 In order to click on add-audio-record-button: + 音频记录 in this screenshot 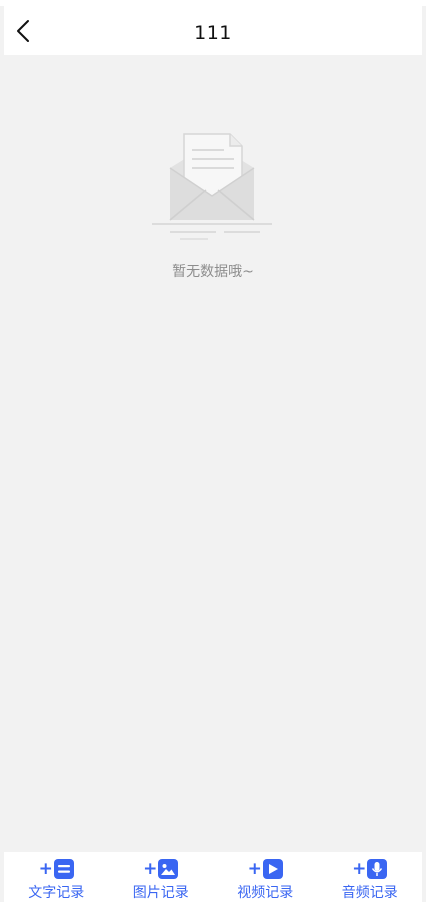, I will do `click(370, 877)`.